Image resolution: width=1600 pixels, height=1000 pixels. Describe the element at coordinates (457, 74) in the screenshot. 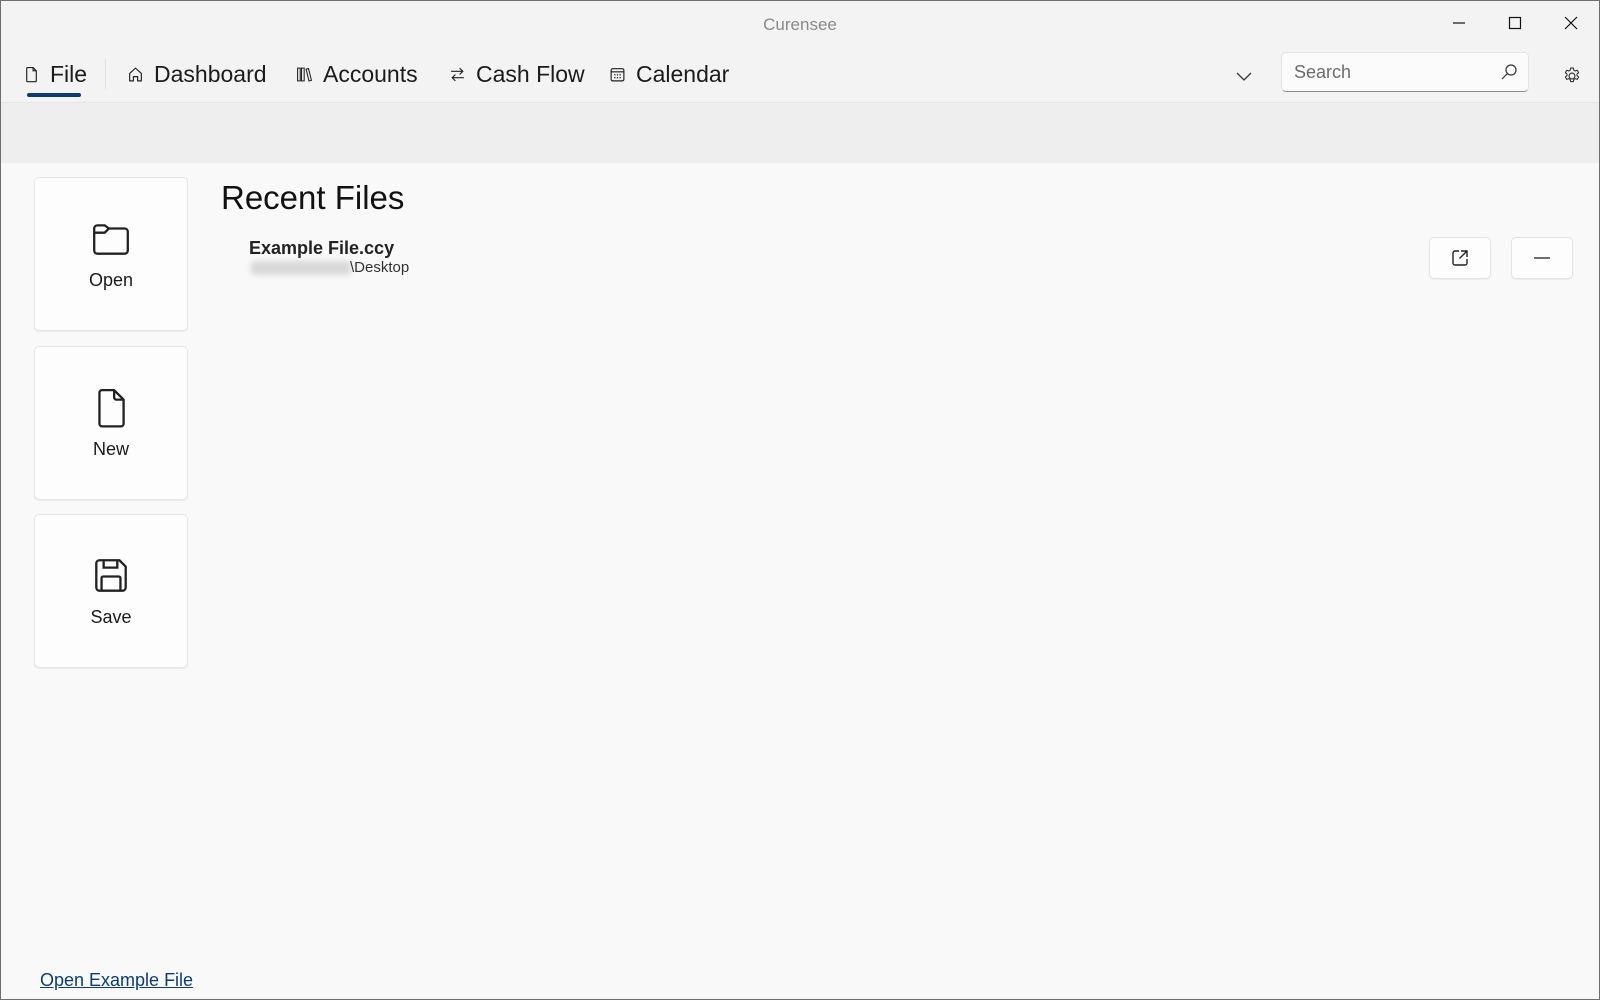

I see `arrows-swap-icon` at that location.